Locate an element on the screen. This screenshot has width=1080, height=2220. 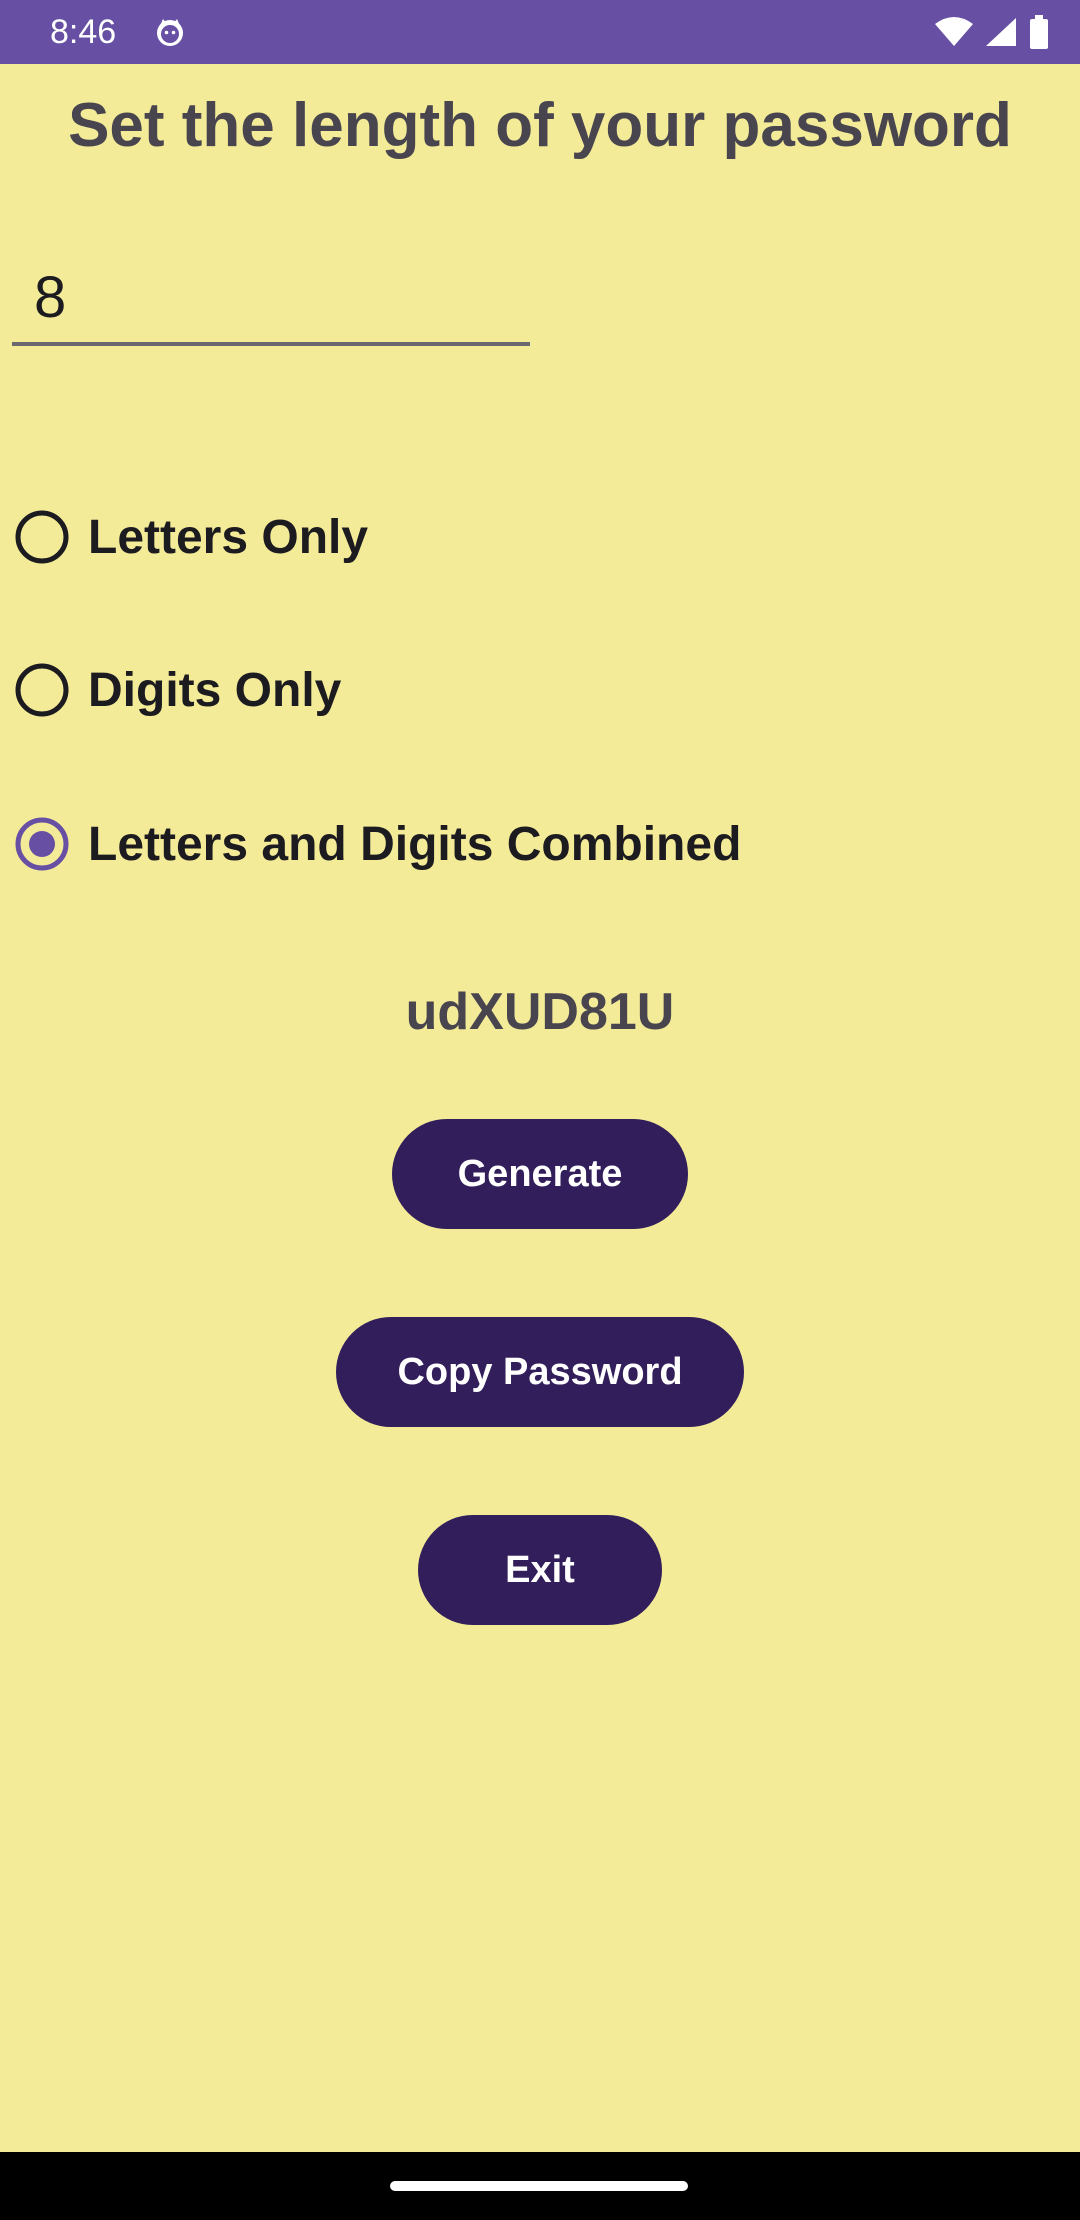
battery-icon is located at coordinates (1039, 32).